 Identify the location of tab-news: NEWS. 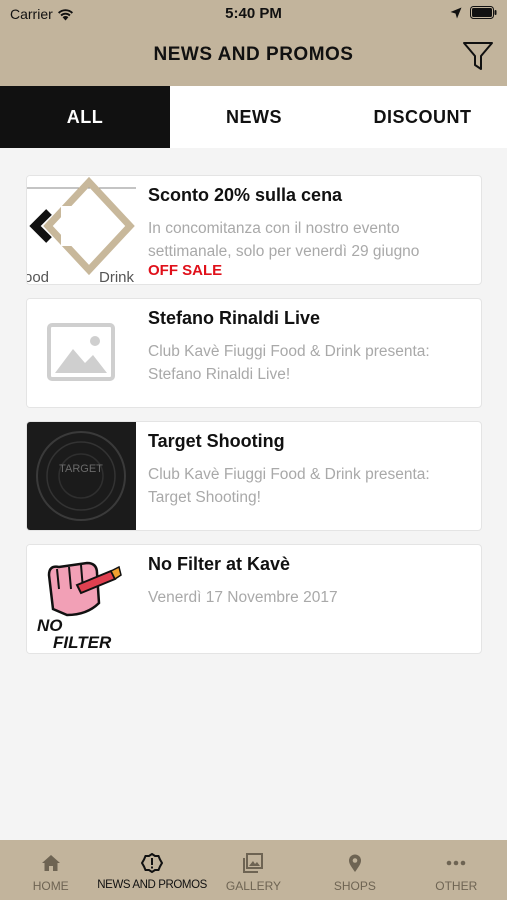
(254, 117).